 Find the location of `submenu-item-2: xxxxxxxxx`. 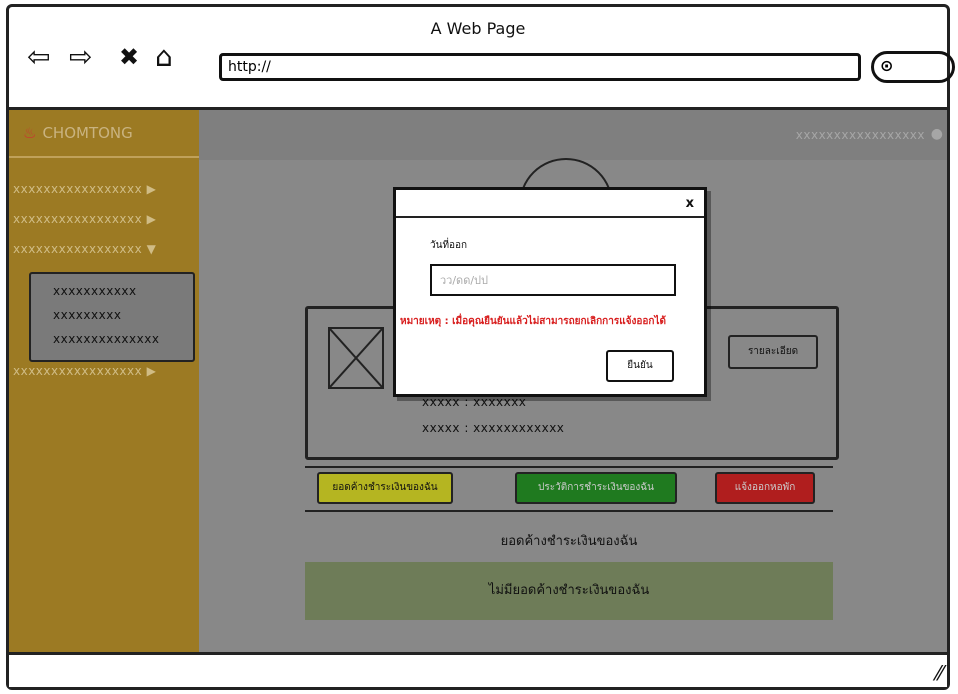

submenu-item-2: xxxxxxxxx is located at coordinates (87, 315).